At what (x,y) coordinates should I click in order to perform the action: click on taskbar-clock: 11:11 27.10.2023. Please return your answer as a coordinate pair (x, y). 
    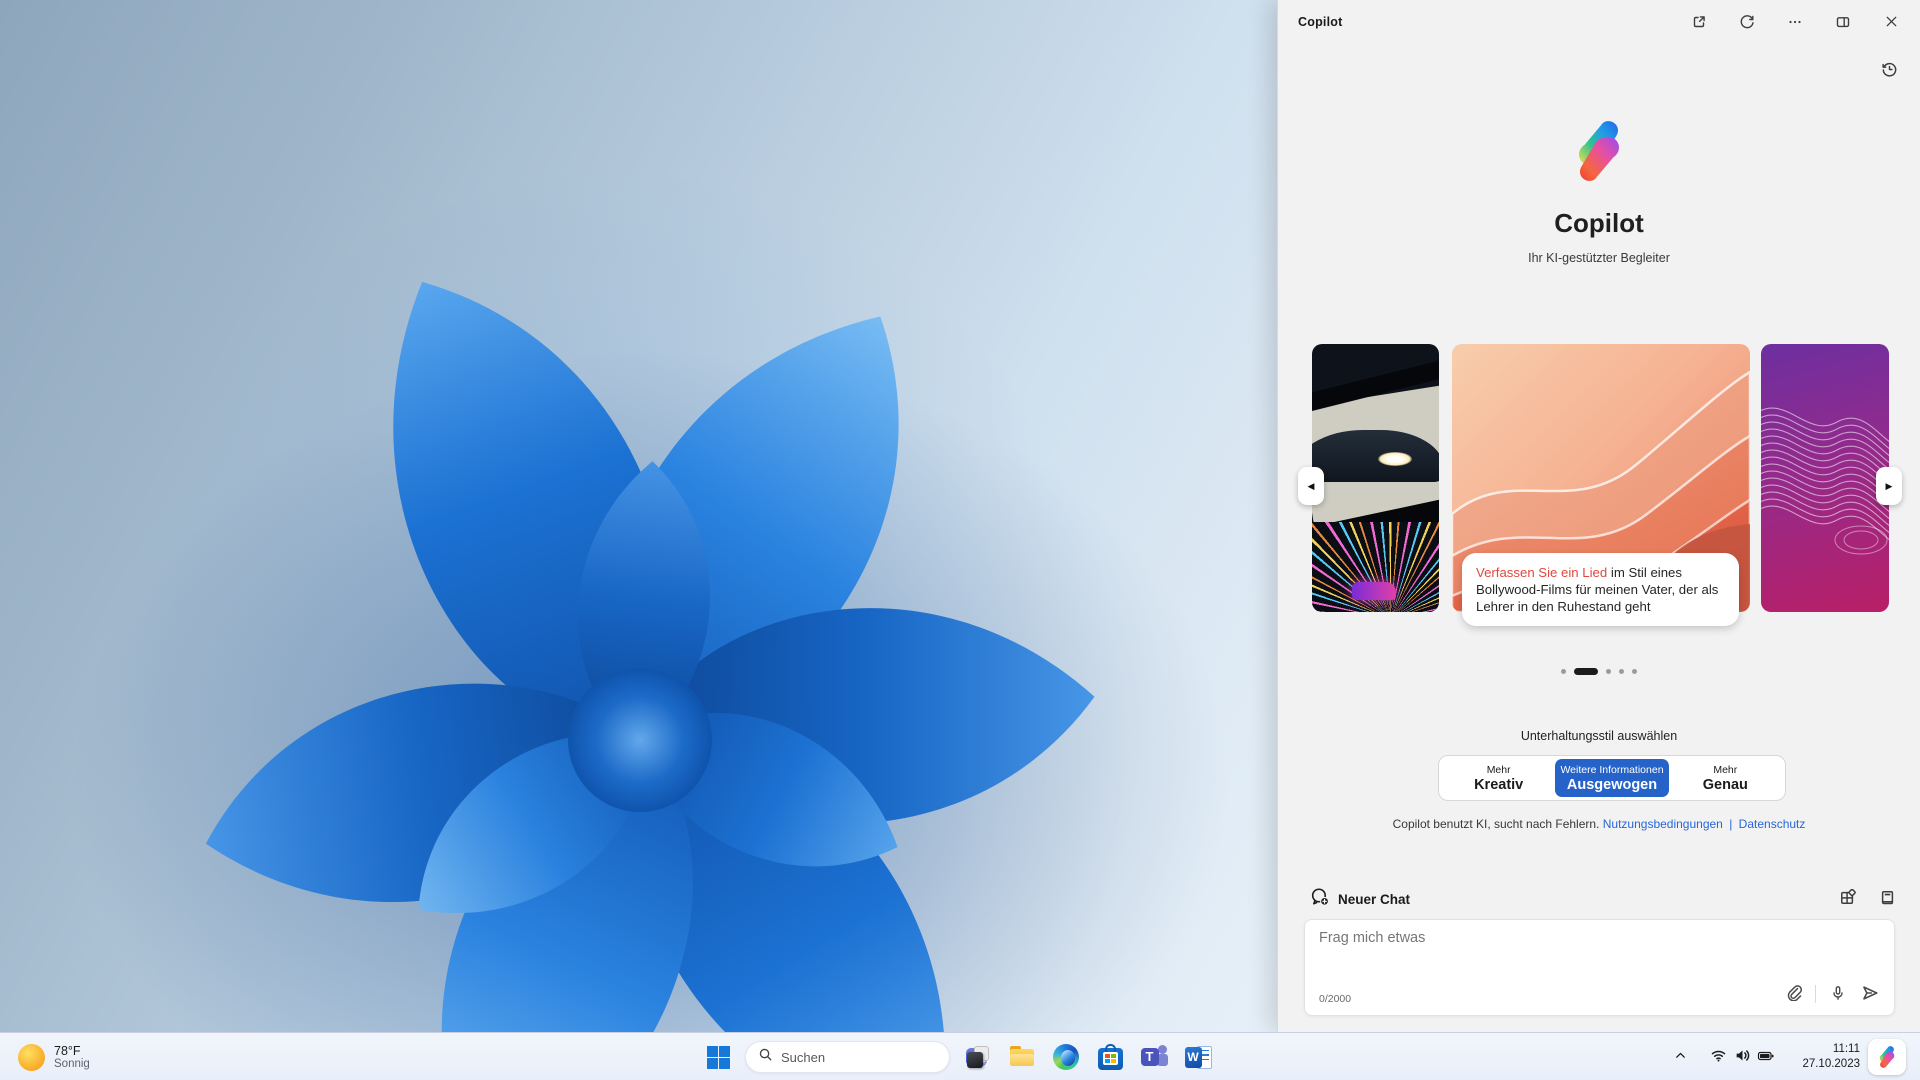
    Looking at the image, I should click on (1823, 1057).